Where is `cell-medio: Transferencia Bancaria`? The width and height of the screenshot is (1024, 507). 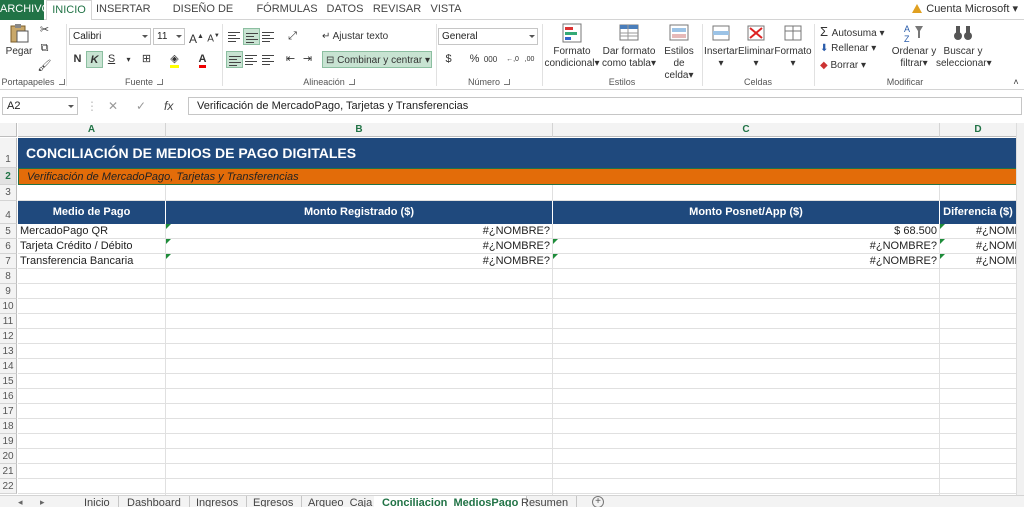 cell-medio: Transferencia Bancaria is located at coordinates (92, 261).